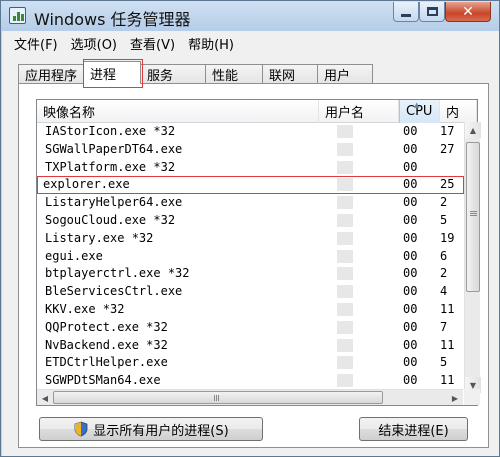  I want to click on process-name: KKV.exe *32, so click(85, 308).